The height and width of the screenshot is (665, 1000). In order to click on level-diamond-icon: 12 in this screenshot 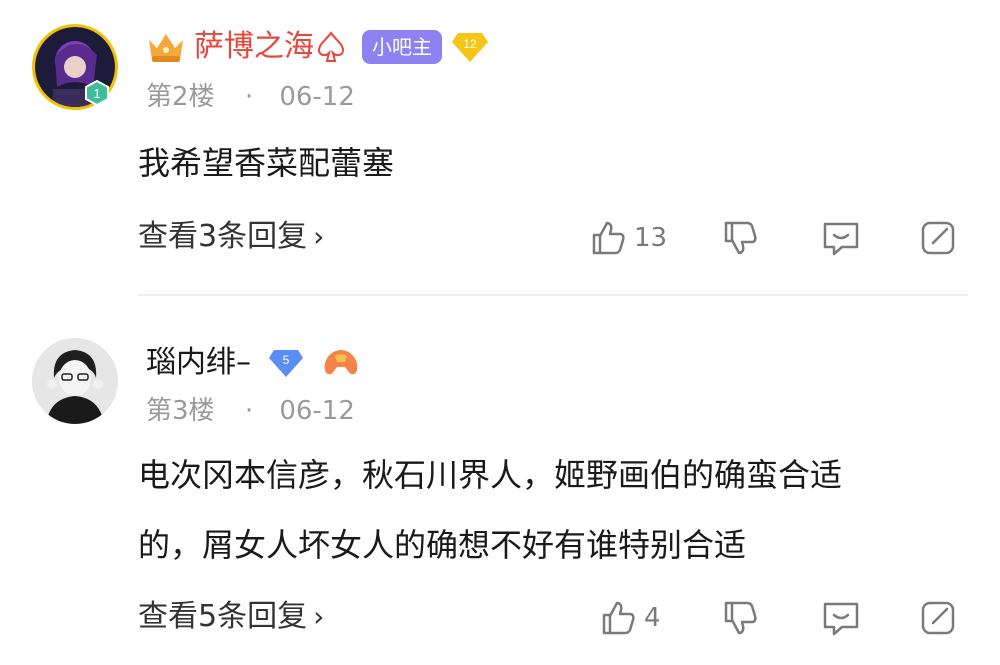, I will do `click(470, 47)`.